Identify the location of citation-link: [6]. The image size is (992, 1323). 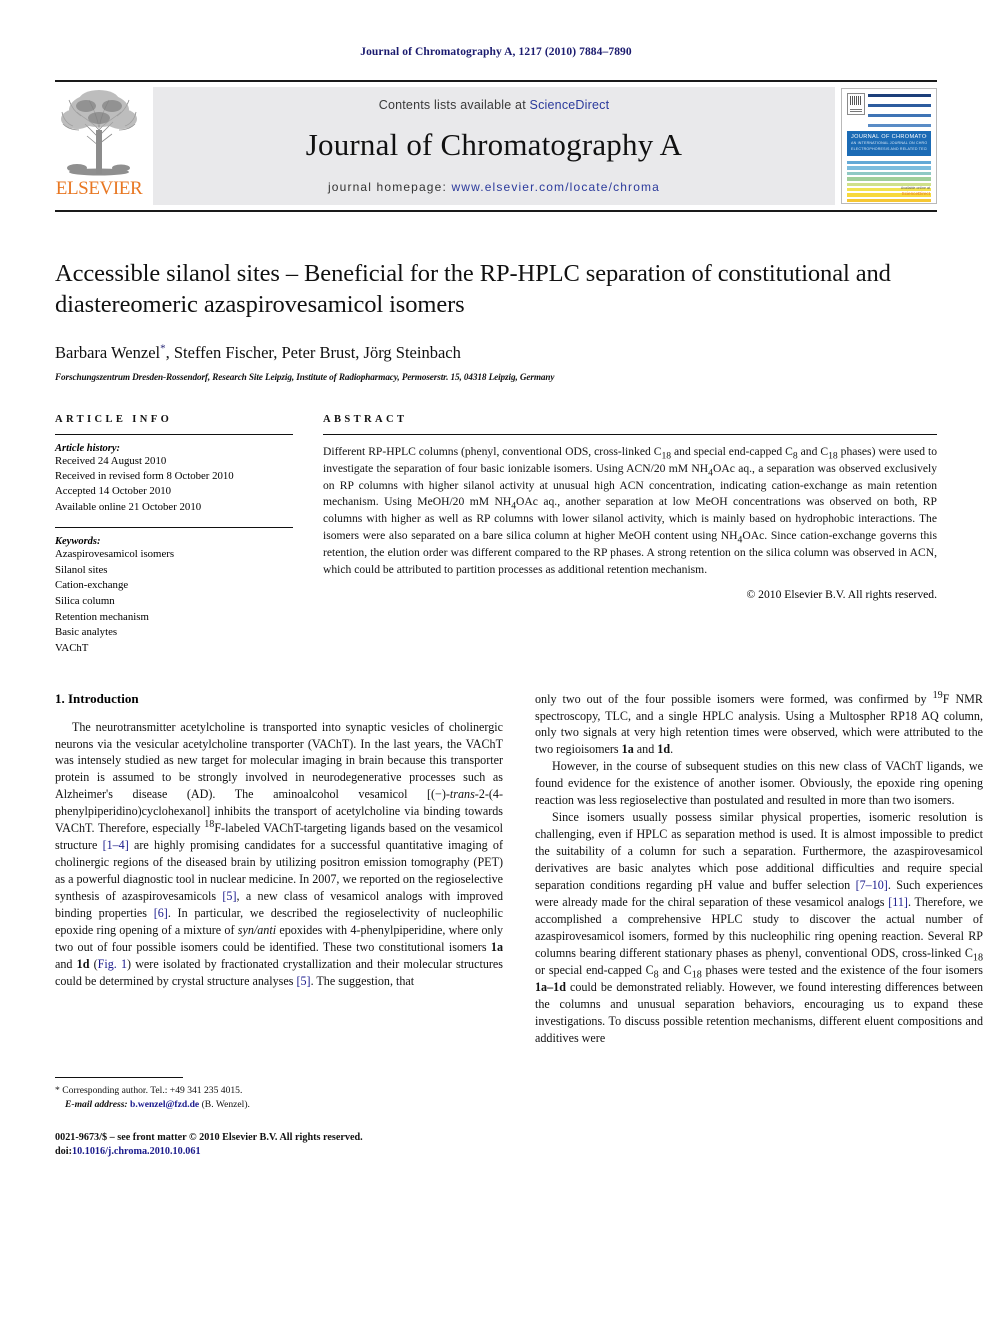
(161, 913).